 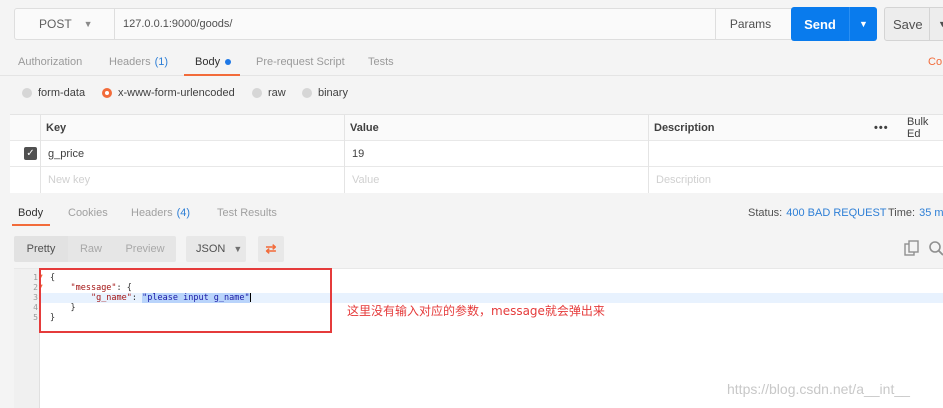 I want to click on tab-label: Authorization, so click(x=50, y=62).